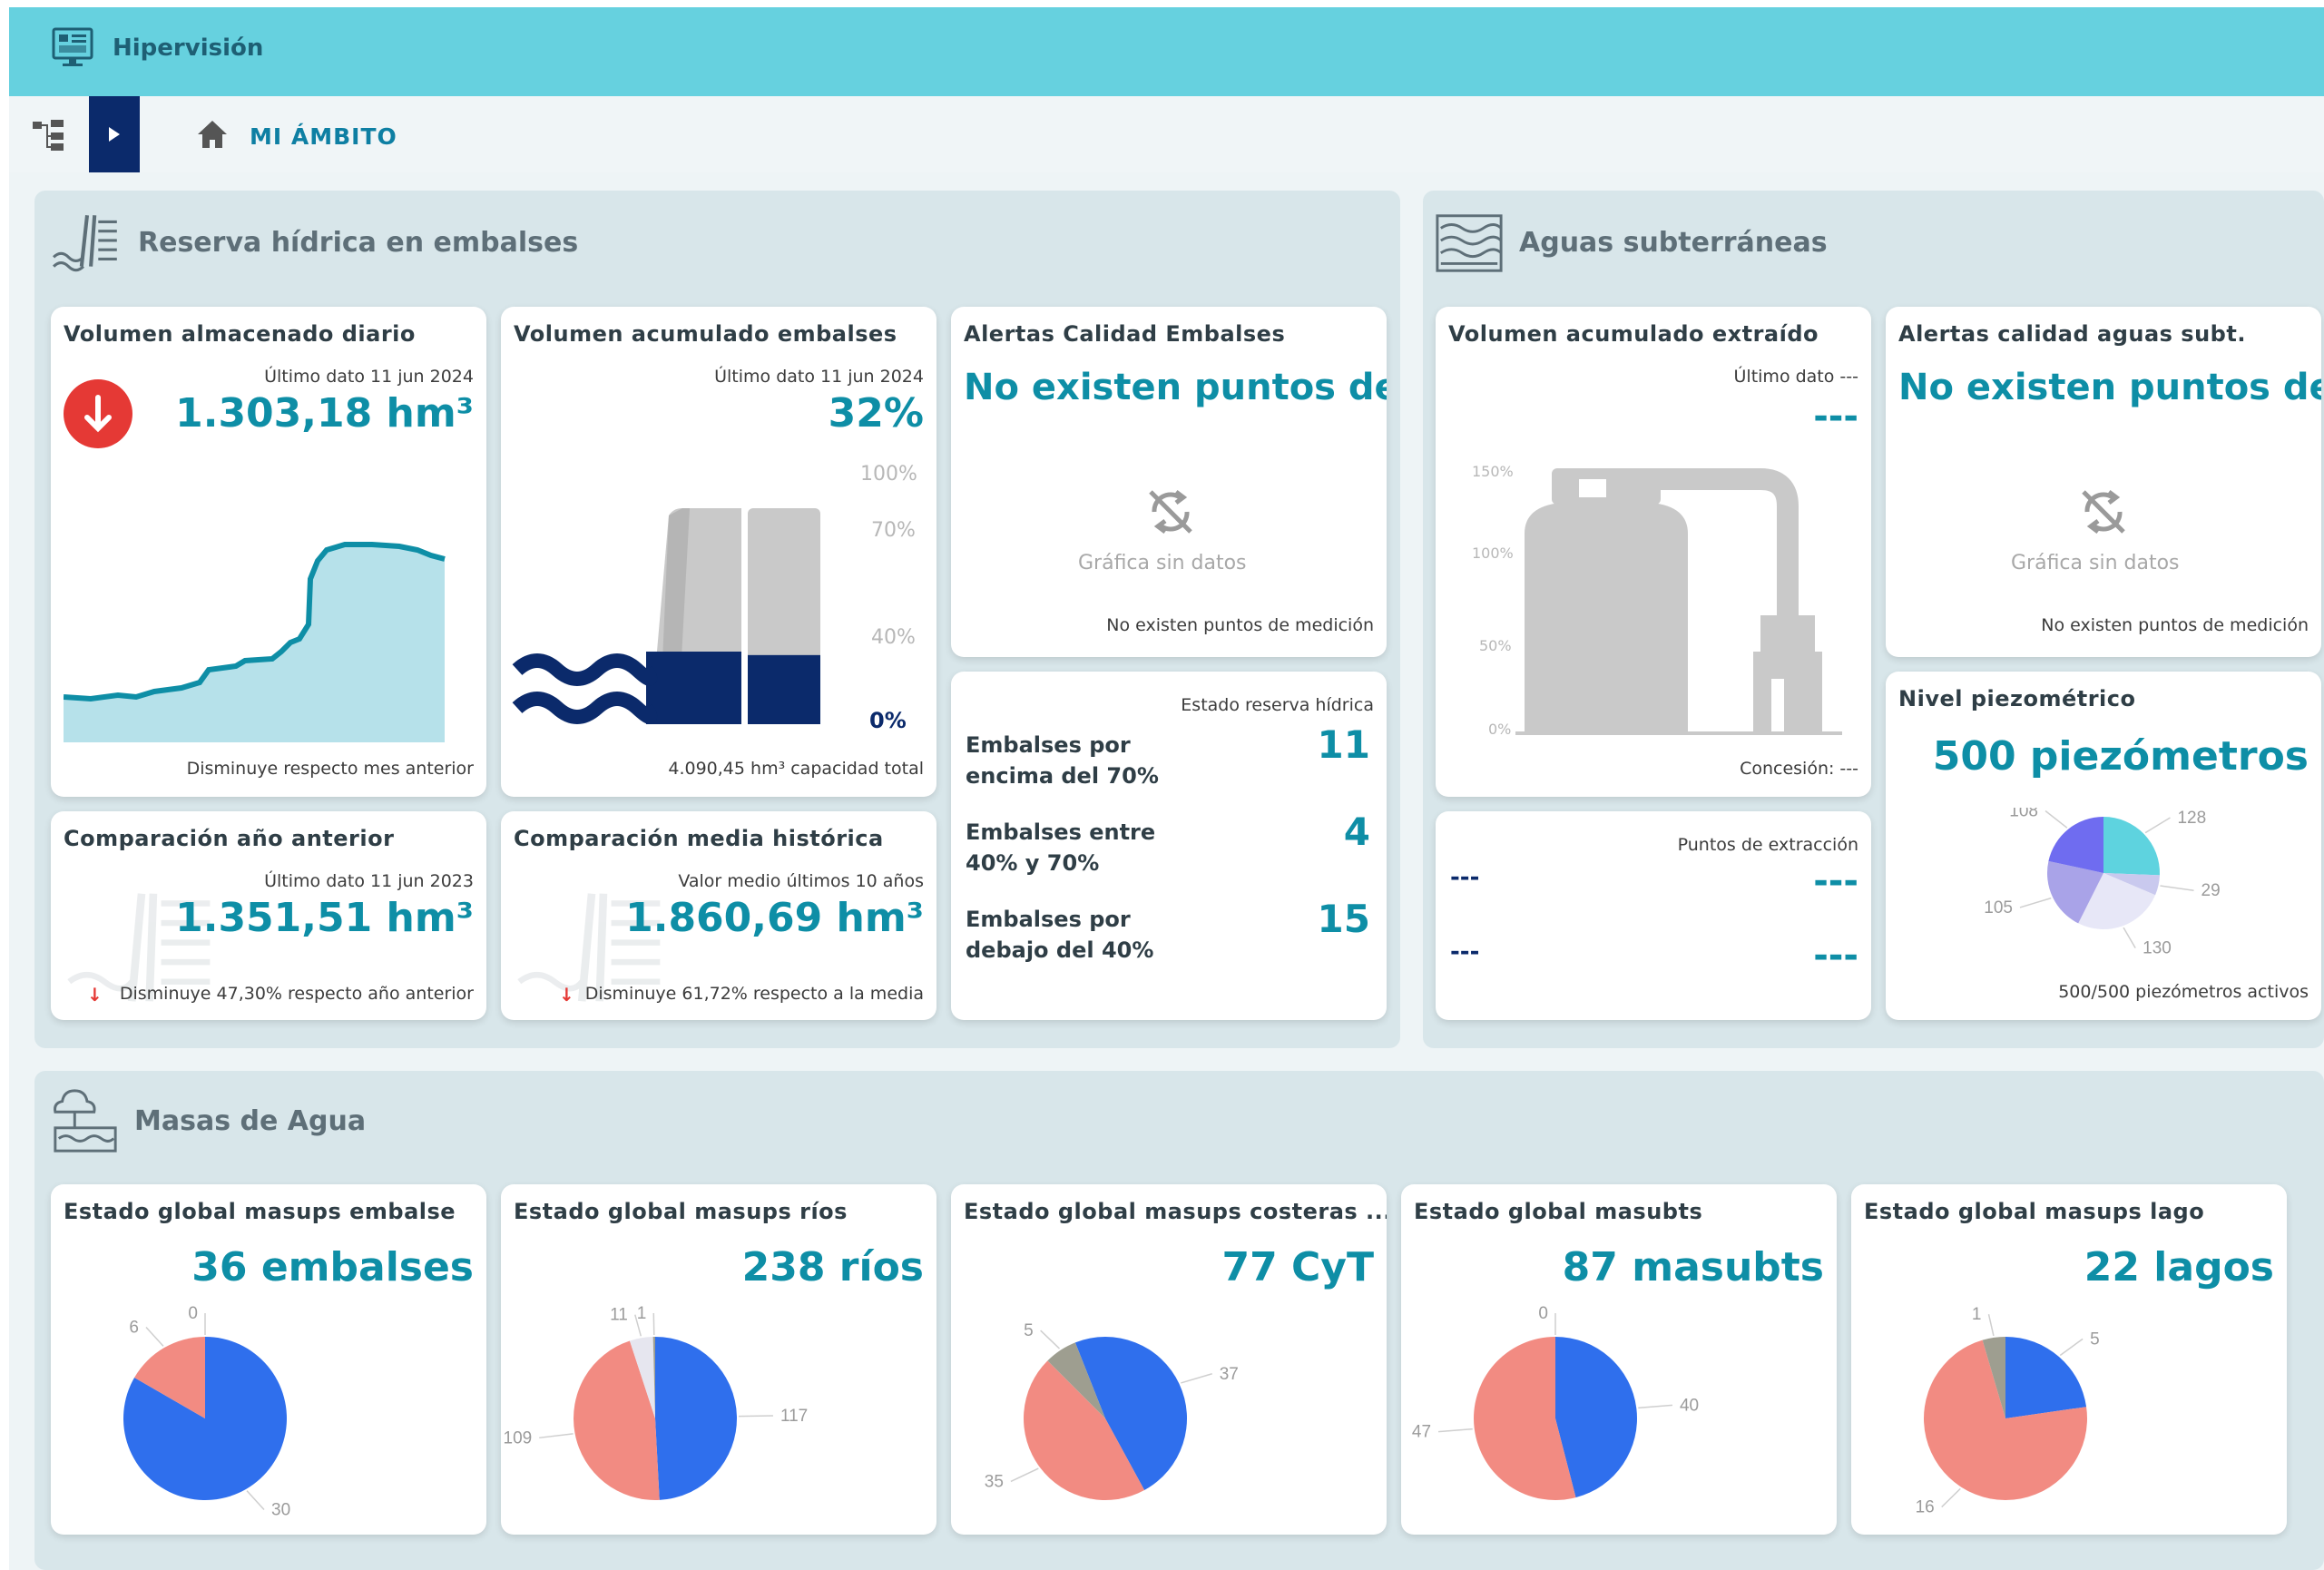 This screenshot has width=2324, height=1570. I want to click on gauge-tick-40: 40%, so click(893, 637).